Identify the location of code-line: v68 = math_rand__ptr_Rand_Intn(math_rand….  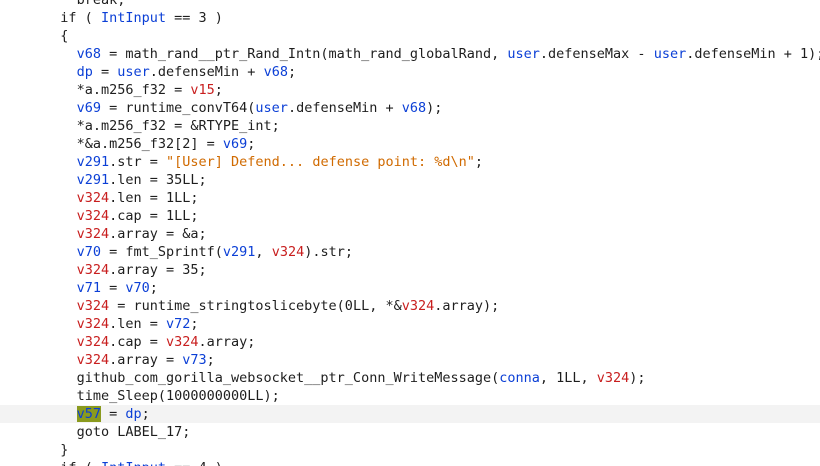
(410, 54).